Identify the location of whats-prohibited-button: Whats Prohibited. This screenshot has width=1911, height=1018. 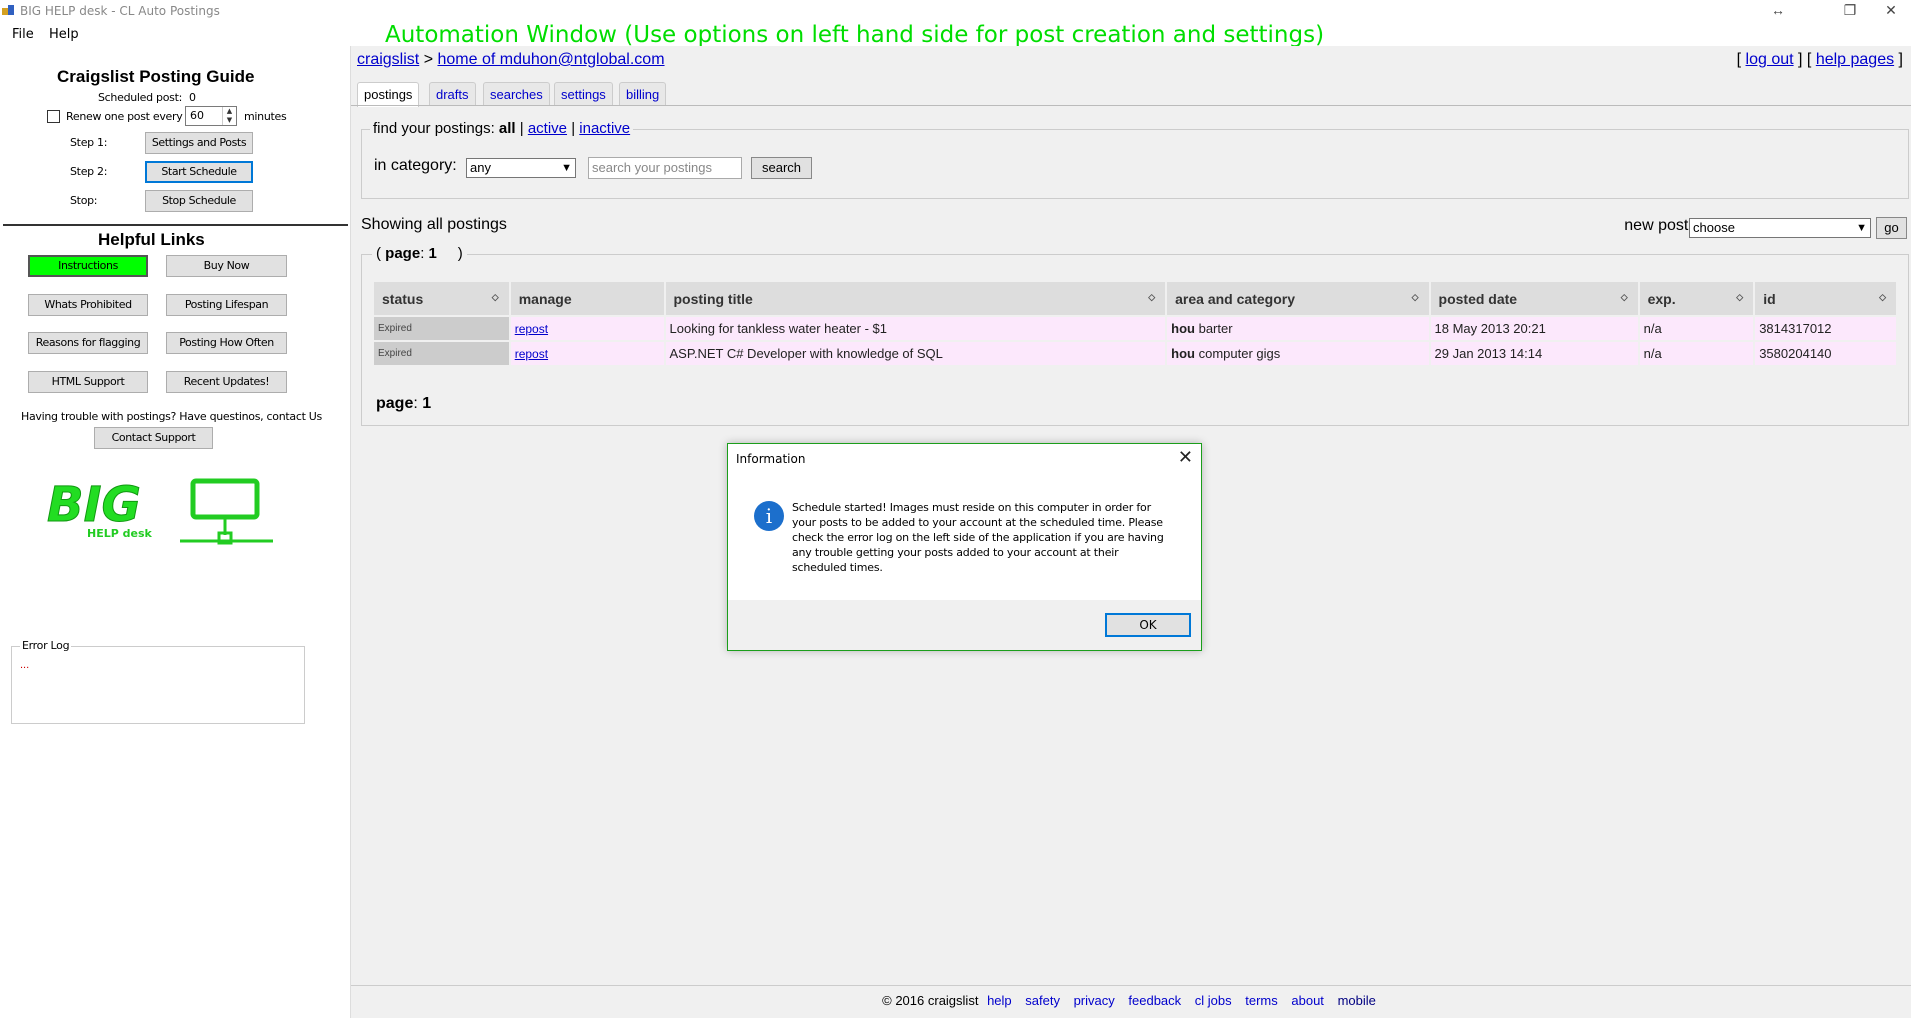
(88, 305).